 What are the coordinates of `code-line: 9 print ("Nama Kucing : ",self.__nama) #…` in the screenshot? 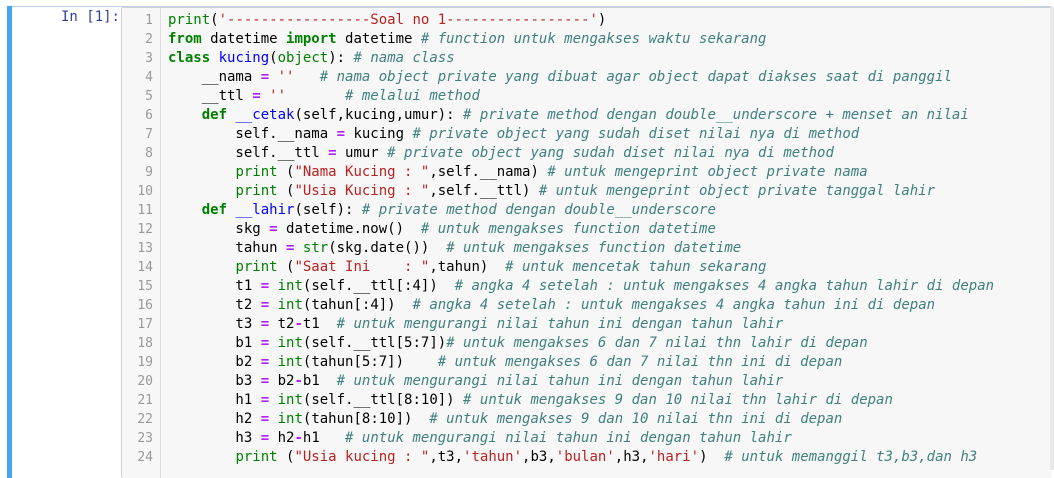 It's located at (587, 172).